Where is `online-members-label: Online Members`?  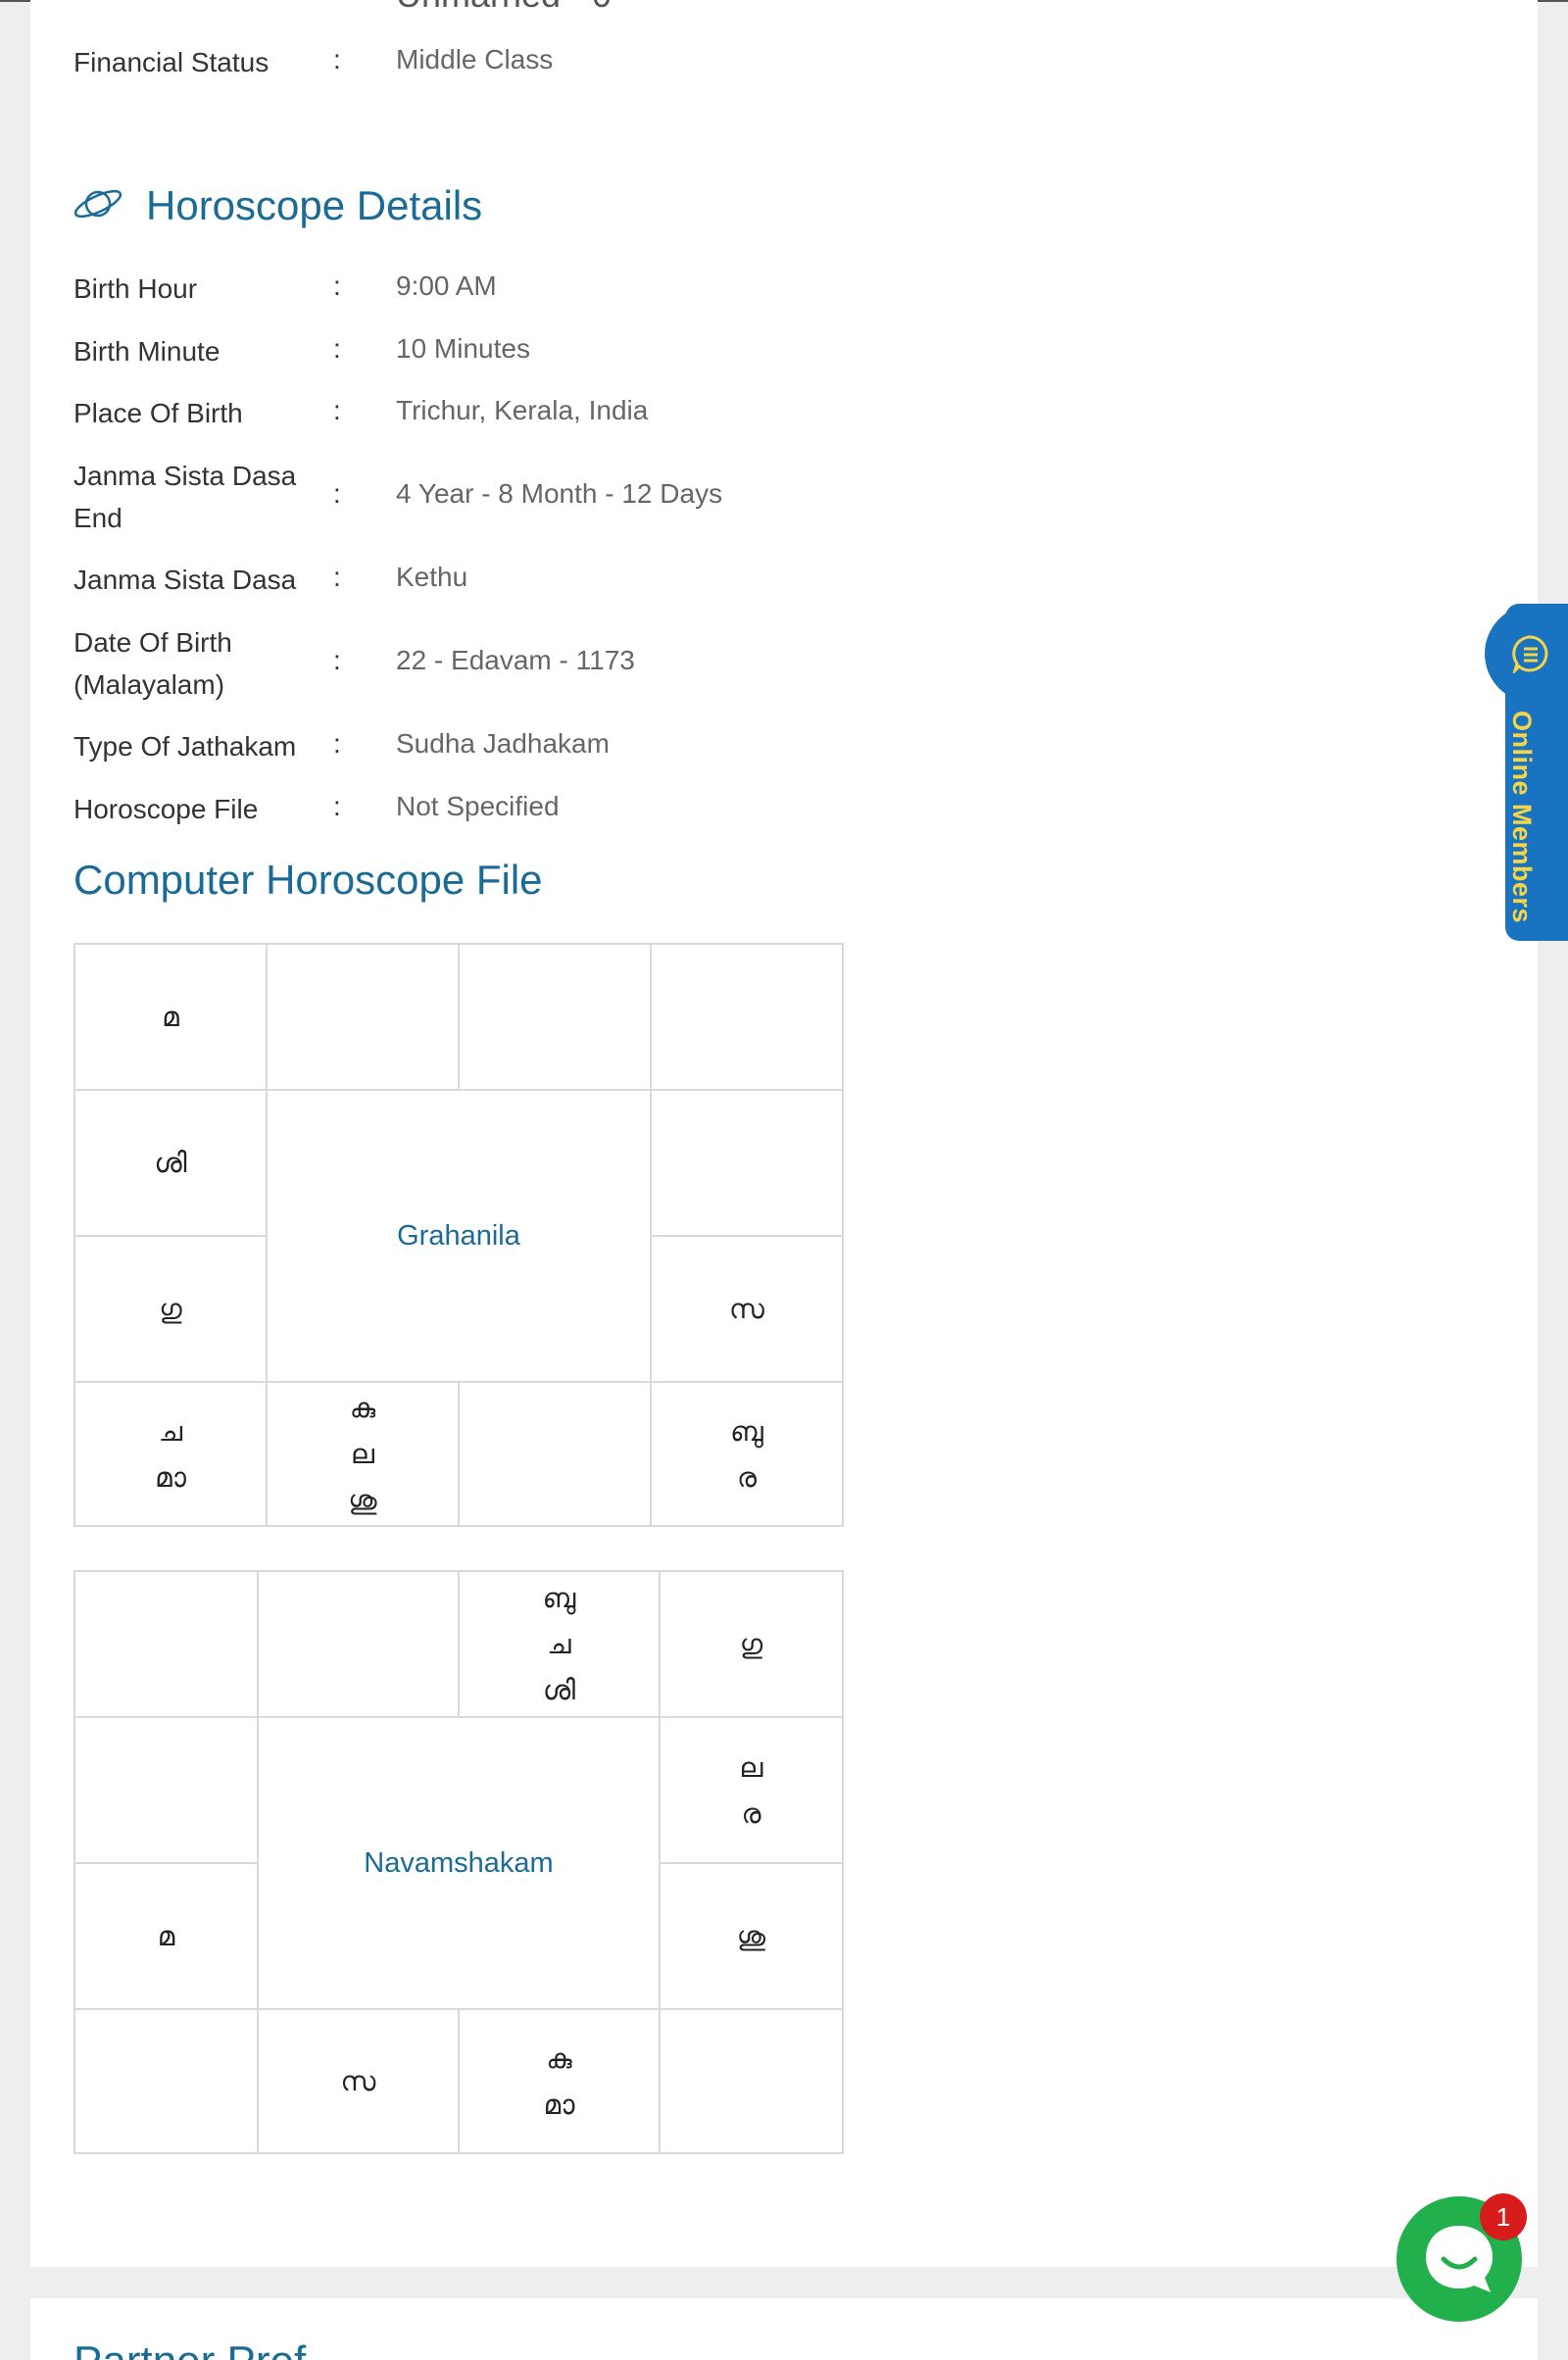
online-members-label: Online Members is located at coordinates (1521, 817).